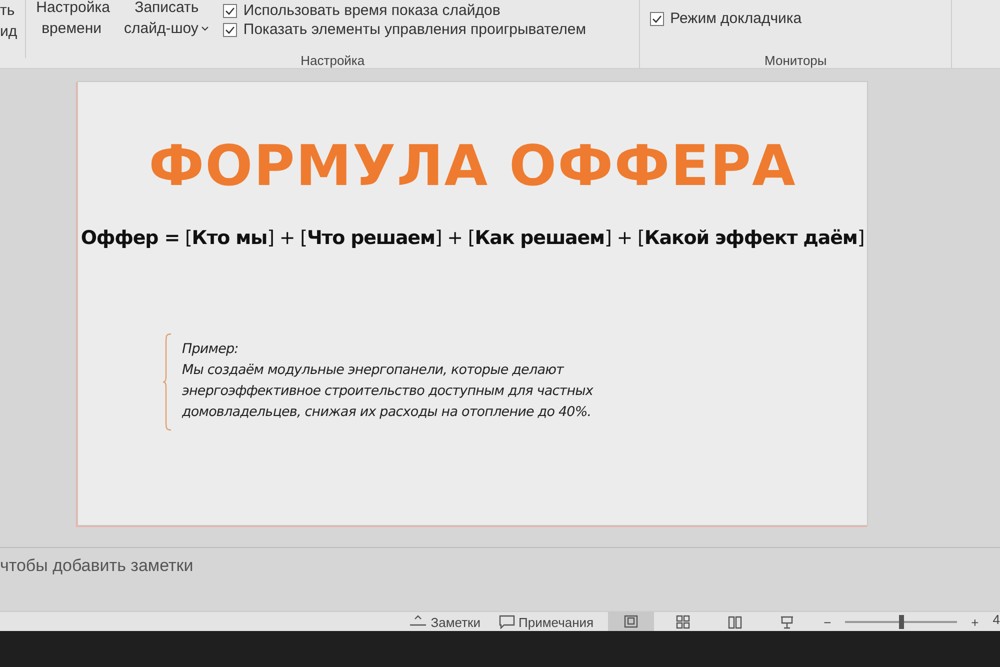  What do you see at coordinates (901, 622) in the screenshot?
I see `zoom-thumb` at bounding box center [901, 622].